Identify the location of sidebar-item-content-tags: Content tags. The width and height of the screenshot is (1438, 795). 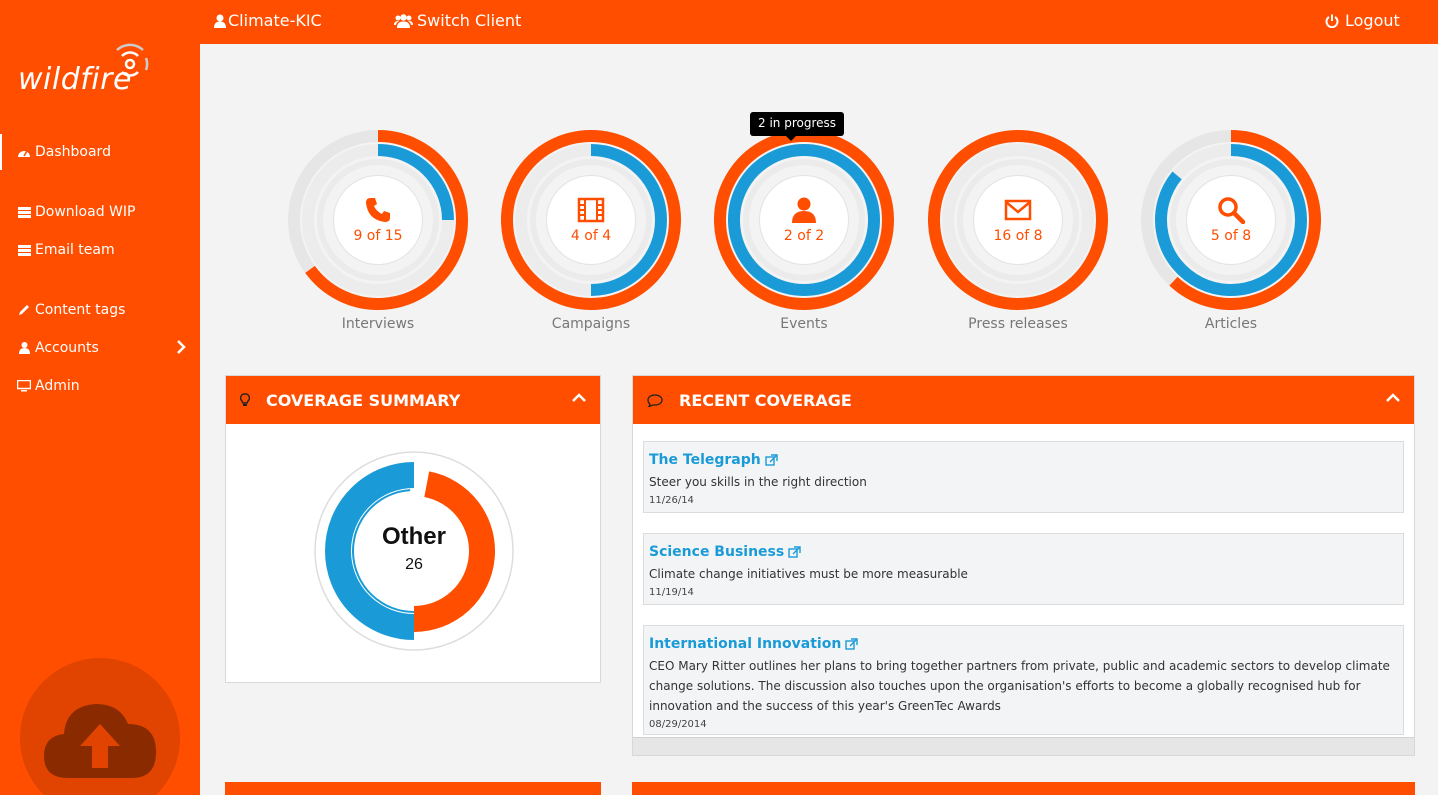
(100, 310).